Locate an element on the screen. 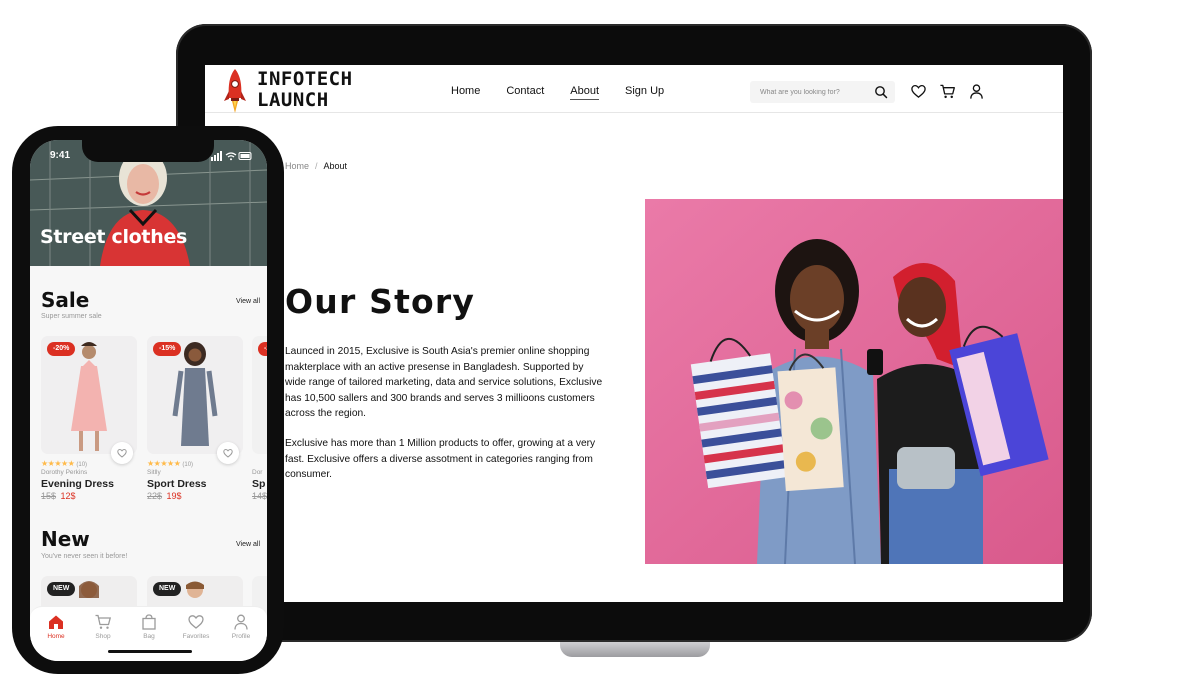  breadcrumb: Home / About is located at coordinates (316, 166).